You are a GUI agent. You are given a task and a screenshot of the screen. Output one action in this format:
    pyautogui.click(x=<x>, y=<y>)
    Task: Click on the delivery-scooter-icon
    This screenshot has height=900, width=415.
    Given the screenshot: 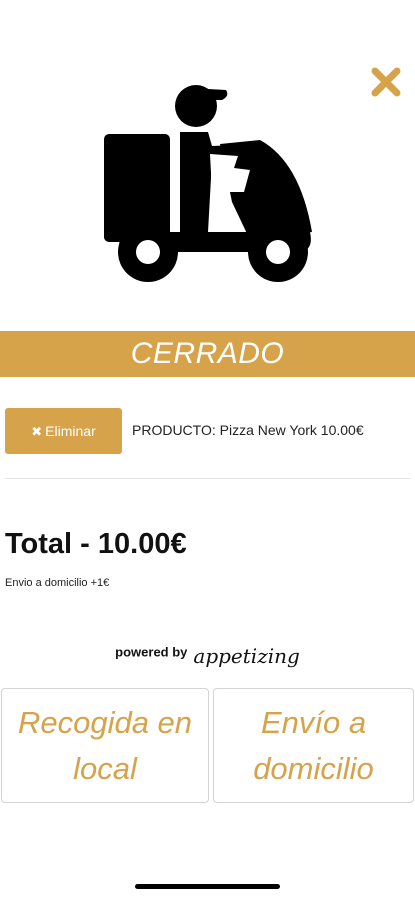 What is the action you would take?
    pyautogui.click(x=208, y=183)
    